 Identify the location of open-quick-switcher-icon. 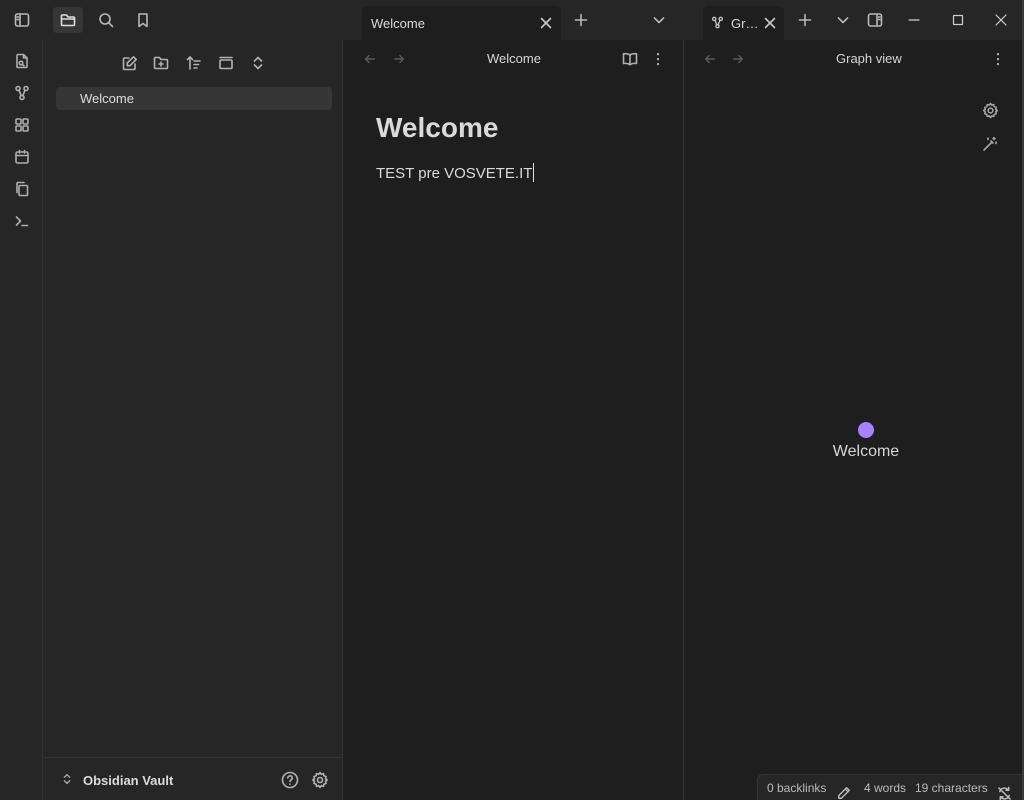
(22, 61).